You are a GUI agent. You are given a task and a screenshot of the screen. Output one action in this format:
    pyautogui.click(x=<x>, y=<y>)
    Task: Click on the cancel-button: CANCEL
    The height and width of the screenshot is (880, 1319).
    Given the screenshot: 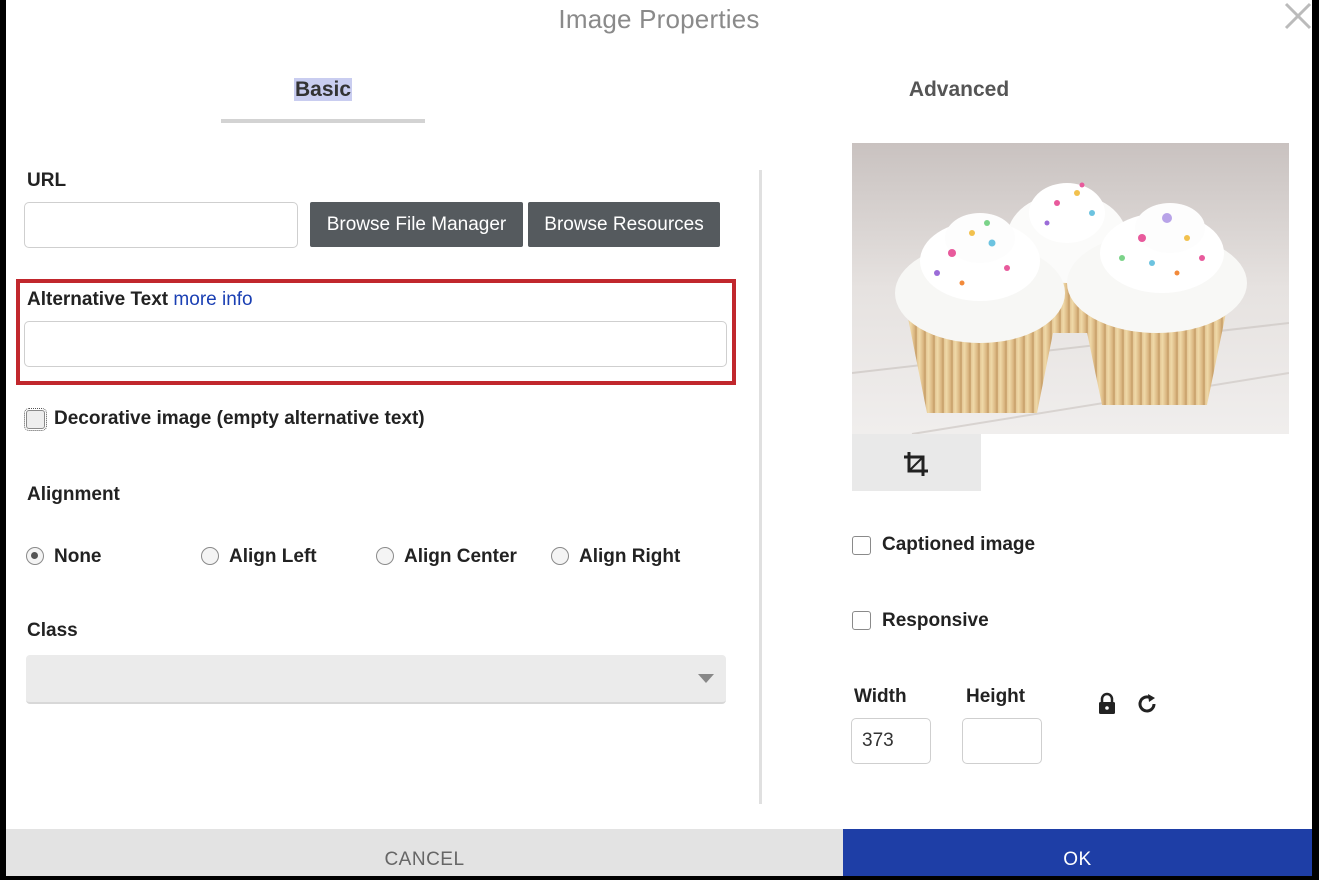 What is the action you would take?
    pyautogui.click(x=424, y=852)
    